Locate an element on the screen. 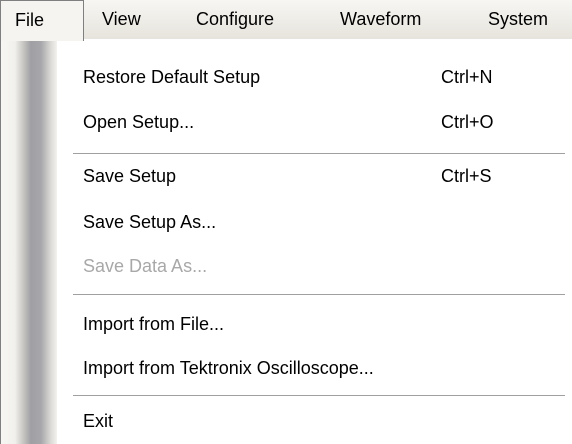  menu-bar: File View Configure Waveform System is located at coordinates (286, 20).